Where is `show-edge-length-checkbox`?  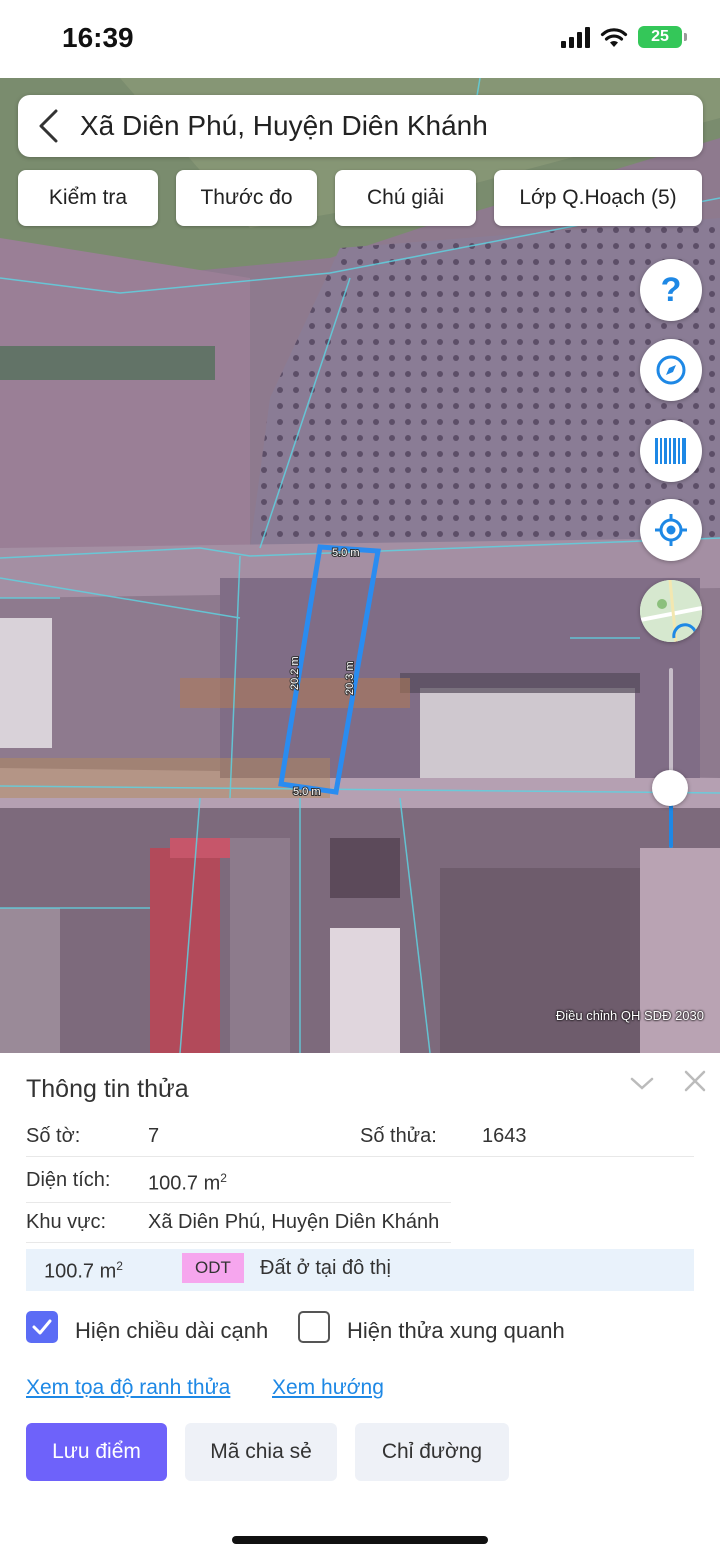
show-edge-length-checkbox is located at coordinates (42, 1327).